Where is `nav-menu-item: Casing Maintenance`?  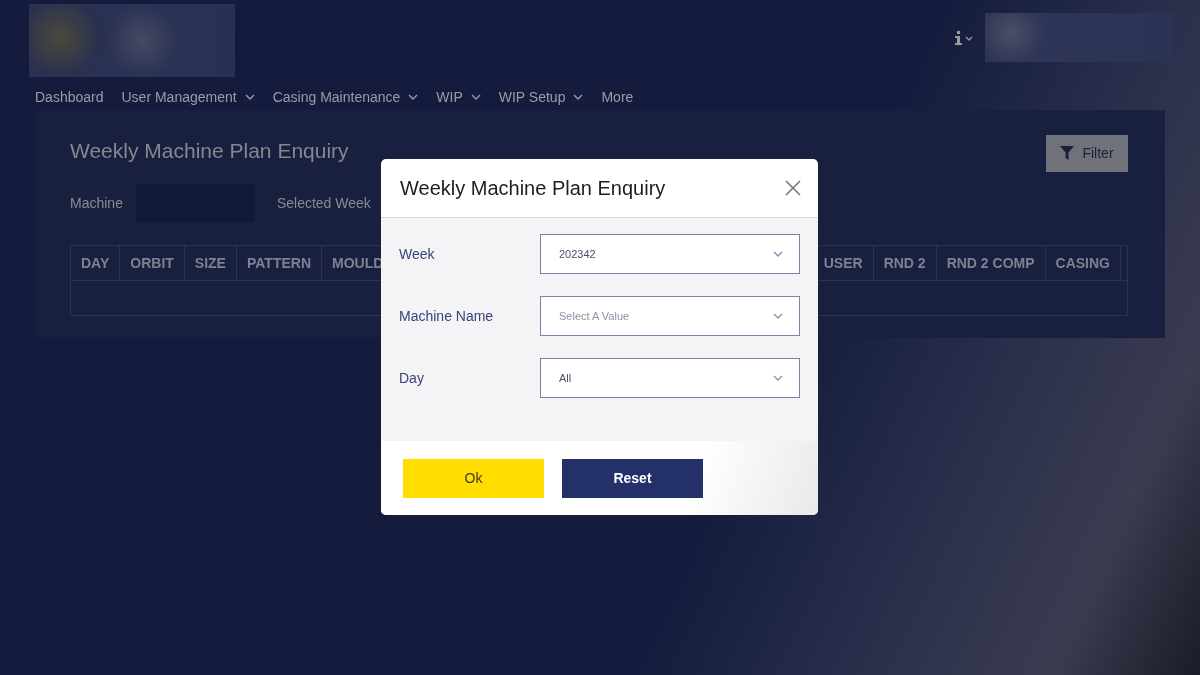
nav-menu-item: Casing Maintenance is located at coordinates (345, 97).